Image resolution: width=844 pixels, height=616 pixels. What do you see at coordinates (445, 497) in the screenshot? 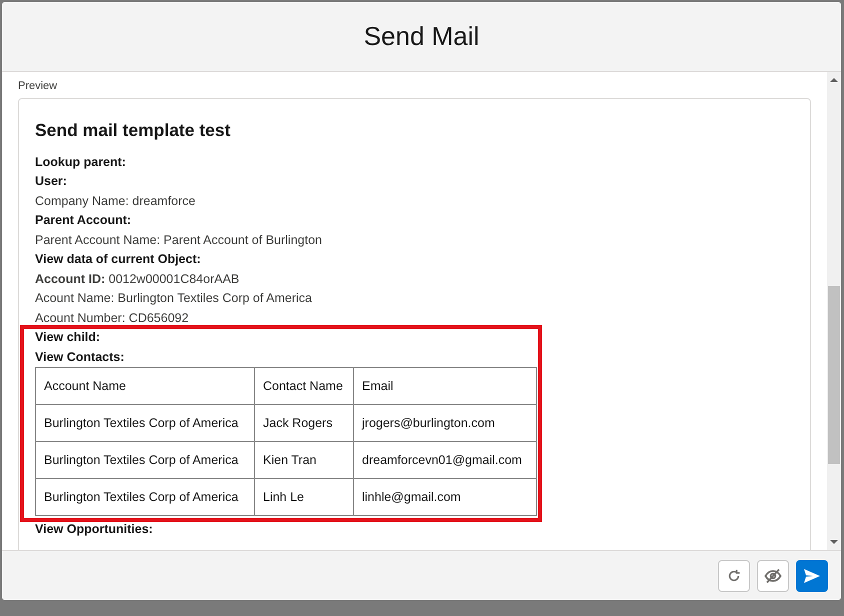
I see `table-cell: linhle@gmail.com` at bounding box center [445, 497].